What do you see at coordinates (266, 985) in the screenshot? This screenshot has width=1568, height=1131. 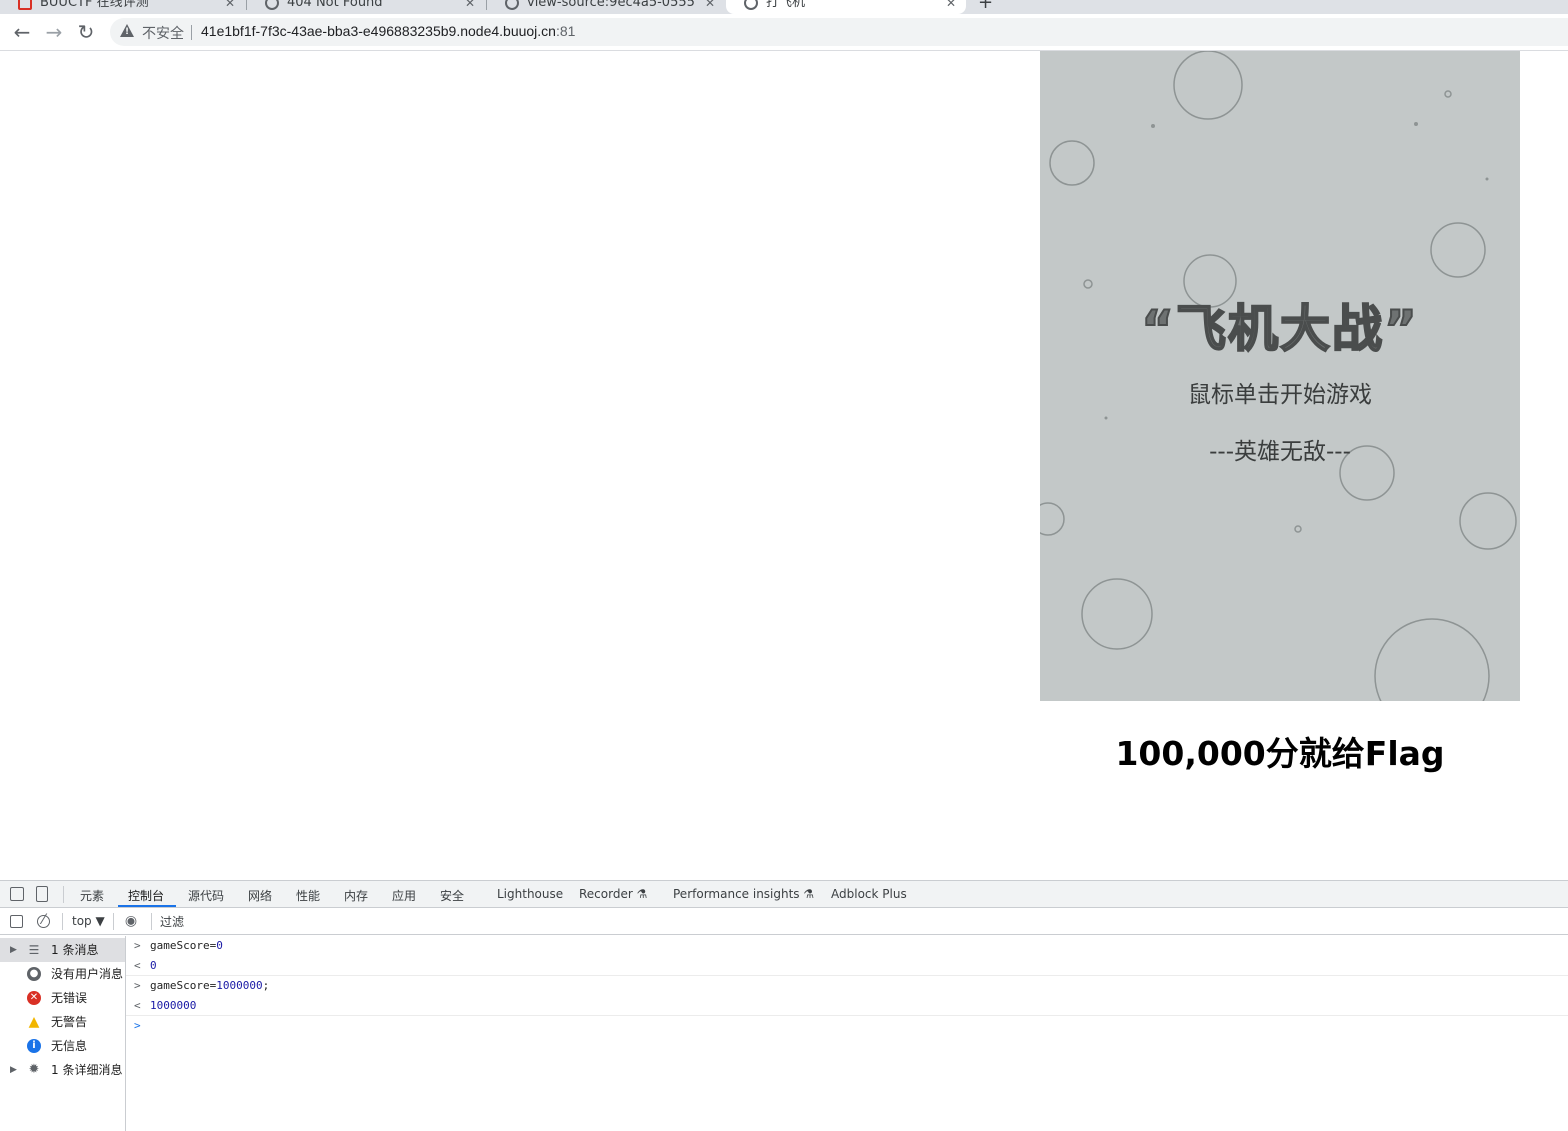 I see `code-suffix: ;` at bounding box center [266, 985].